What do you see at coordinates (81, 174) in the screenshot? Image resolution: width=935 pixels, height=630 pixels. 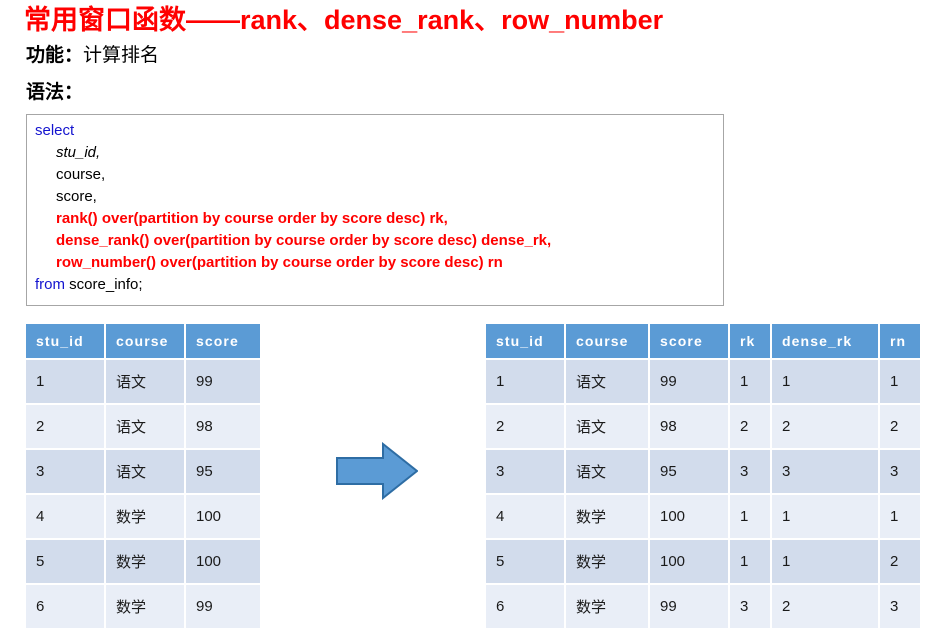 I see `code-line-course: course,` at bounding box center [81, 174].